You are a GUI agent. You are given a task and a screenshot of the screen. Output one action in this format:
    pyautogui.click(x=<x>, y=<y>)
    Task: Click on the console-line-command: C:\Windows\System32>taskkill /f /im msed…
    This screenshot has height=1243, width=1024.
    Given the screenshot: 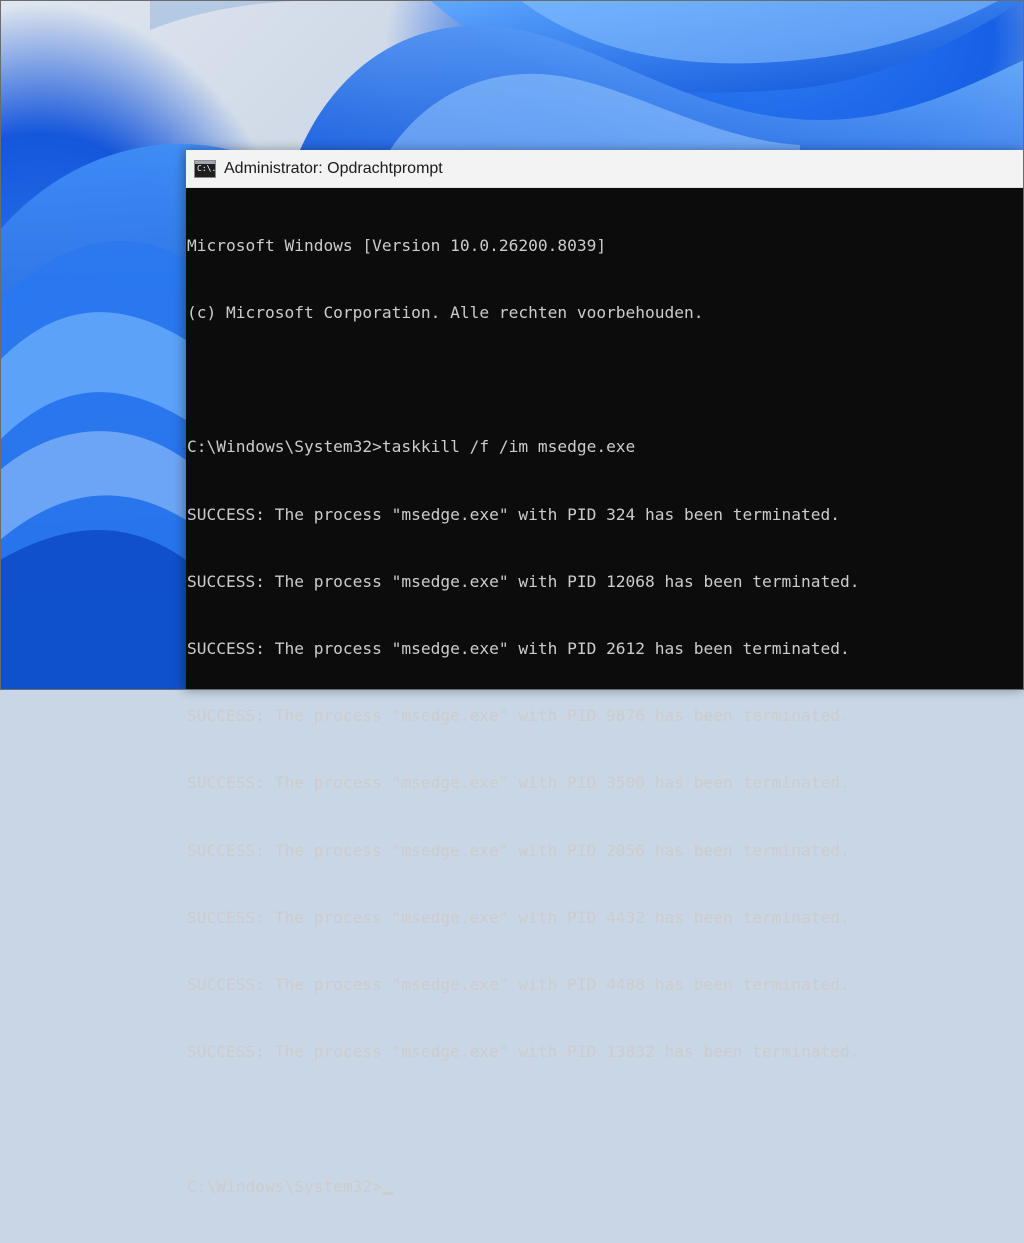 What is the action you would take?
    pyautogui.click(x=411, y=447)
    